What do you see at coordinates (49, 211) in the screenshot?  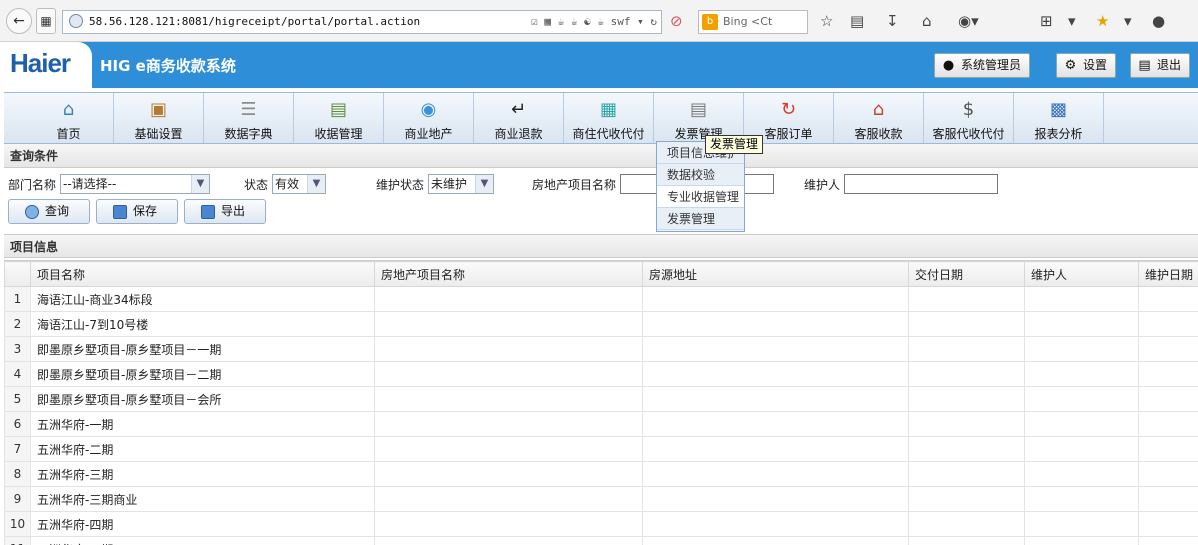 I see `search-button: 查询` at bounding box center [49, 211].